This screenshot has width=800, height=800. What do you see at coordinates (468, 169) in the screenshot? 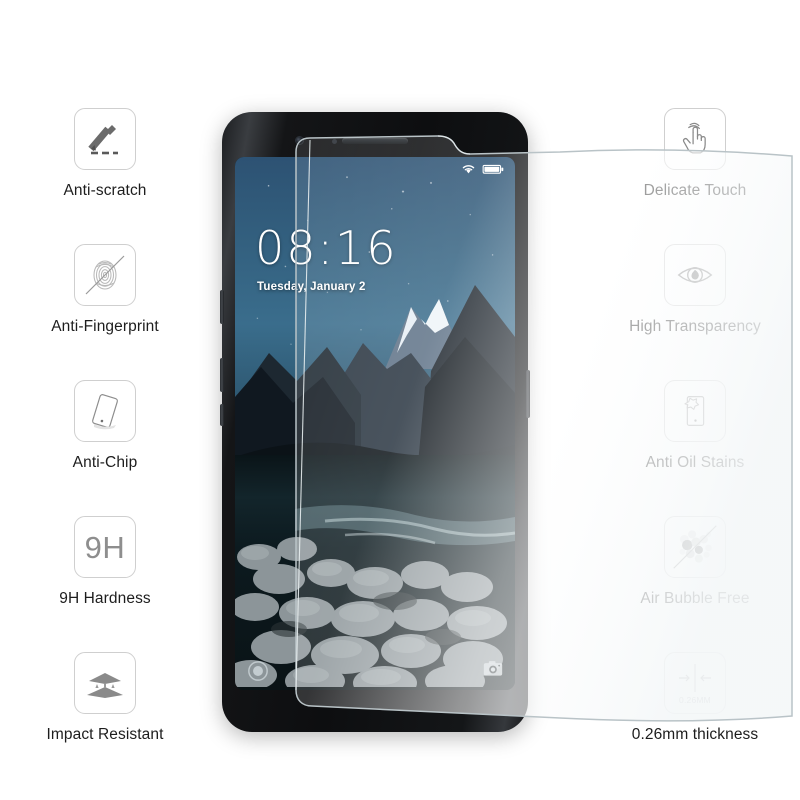
I see `wifi-icon` at bounding box center [468, 169].